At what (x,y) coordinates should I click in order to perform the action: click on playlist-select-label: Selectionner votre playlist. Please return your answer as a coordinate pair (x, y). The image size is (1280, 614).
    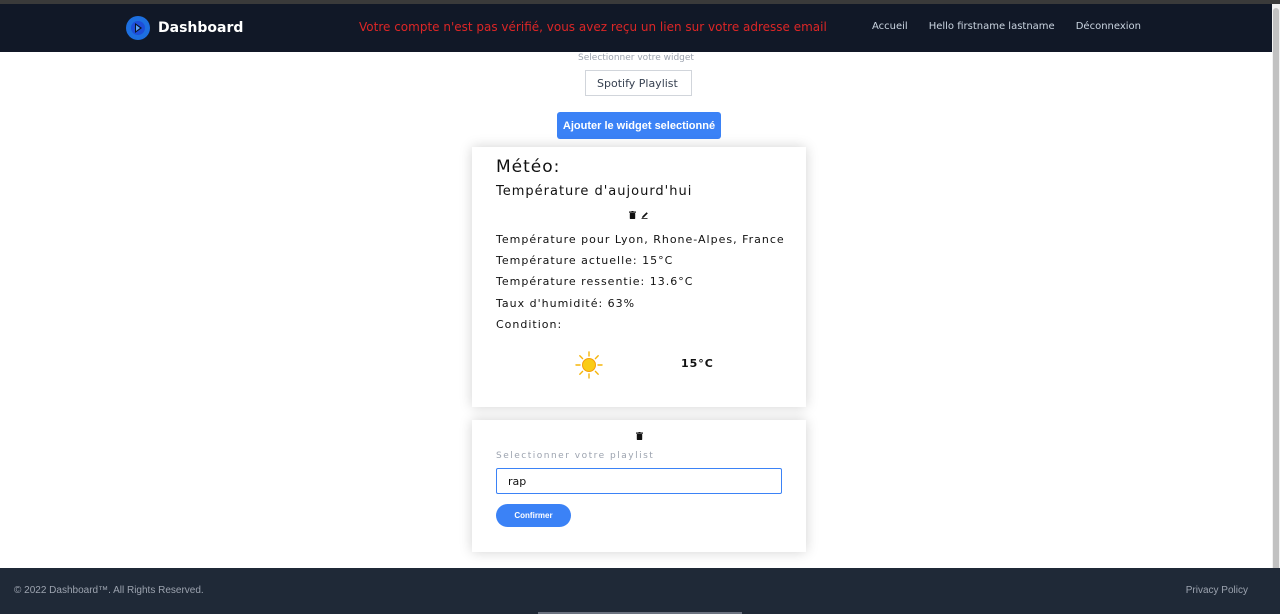
    Looking at the image, I should click on (575, 456).